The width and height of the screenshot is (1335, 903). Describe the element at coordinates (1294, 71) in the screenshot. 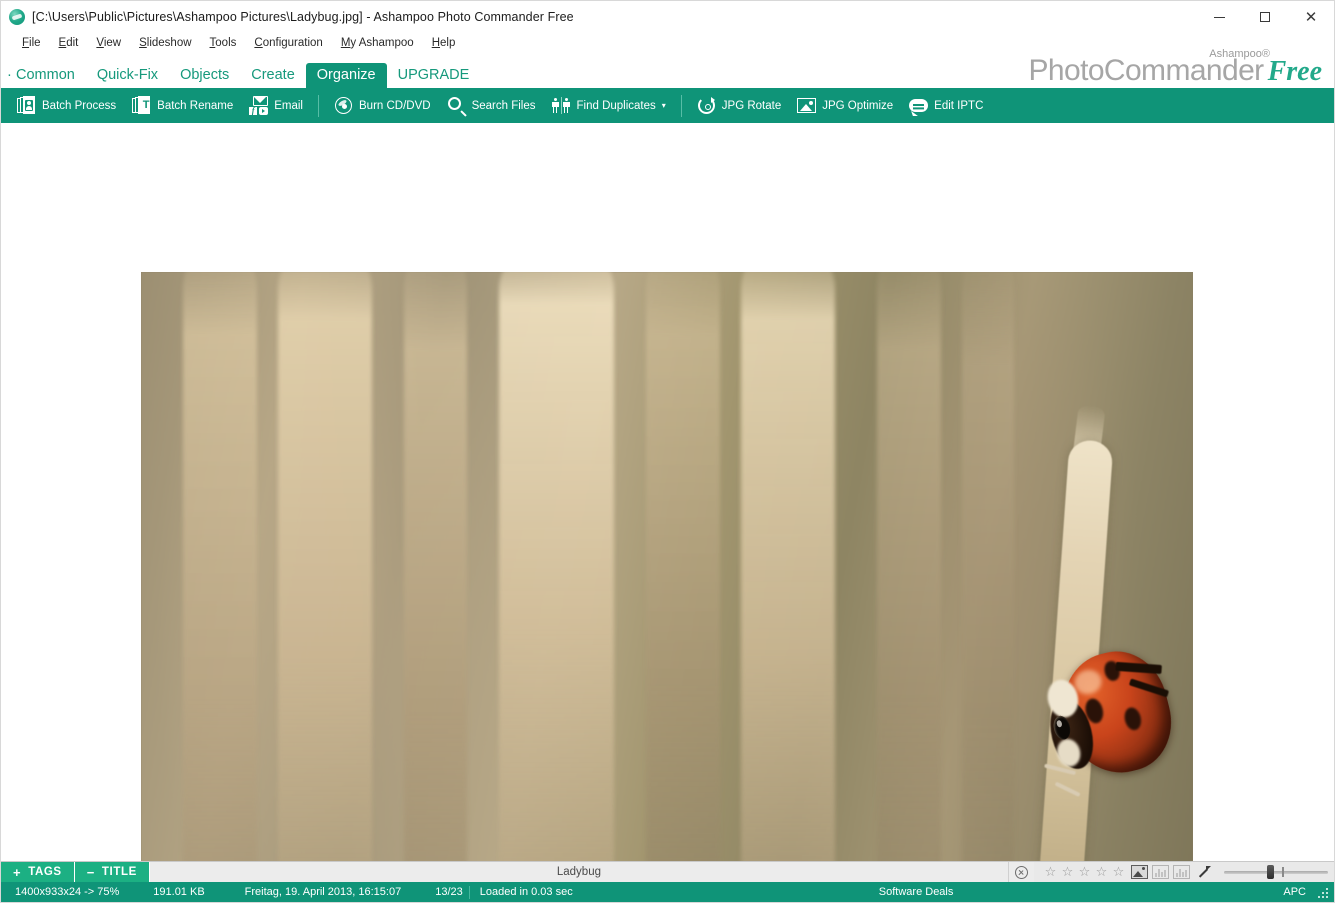

I see `brand-edition: Free` at that location.